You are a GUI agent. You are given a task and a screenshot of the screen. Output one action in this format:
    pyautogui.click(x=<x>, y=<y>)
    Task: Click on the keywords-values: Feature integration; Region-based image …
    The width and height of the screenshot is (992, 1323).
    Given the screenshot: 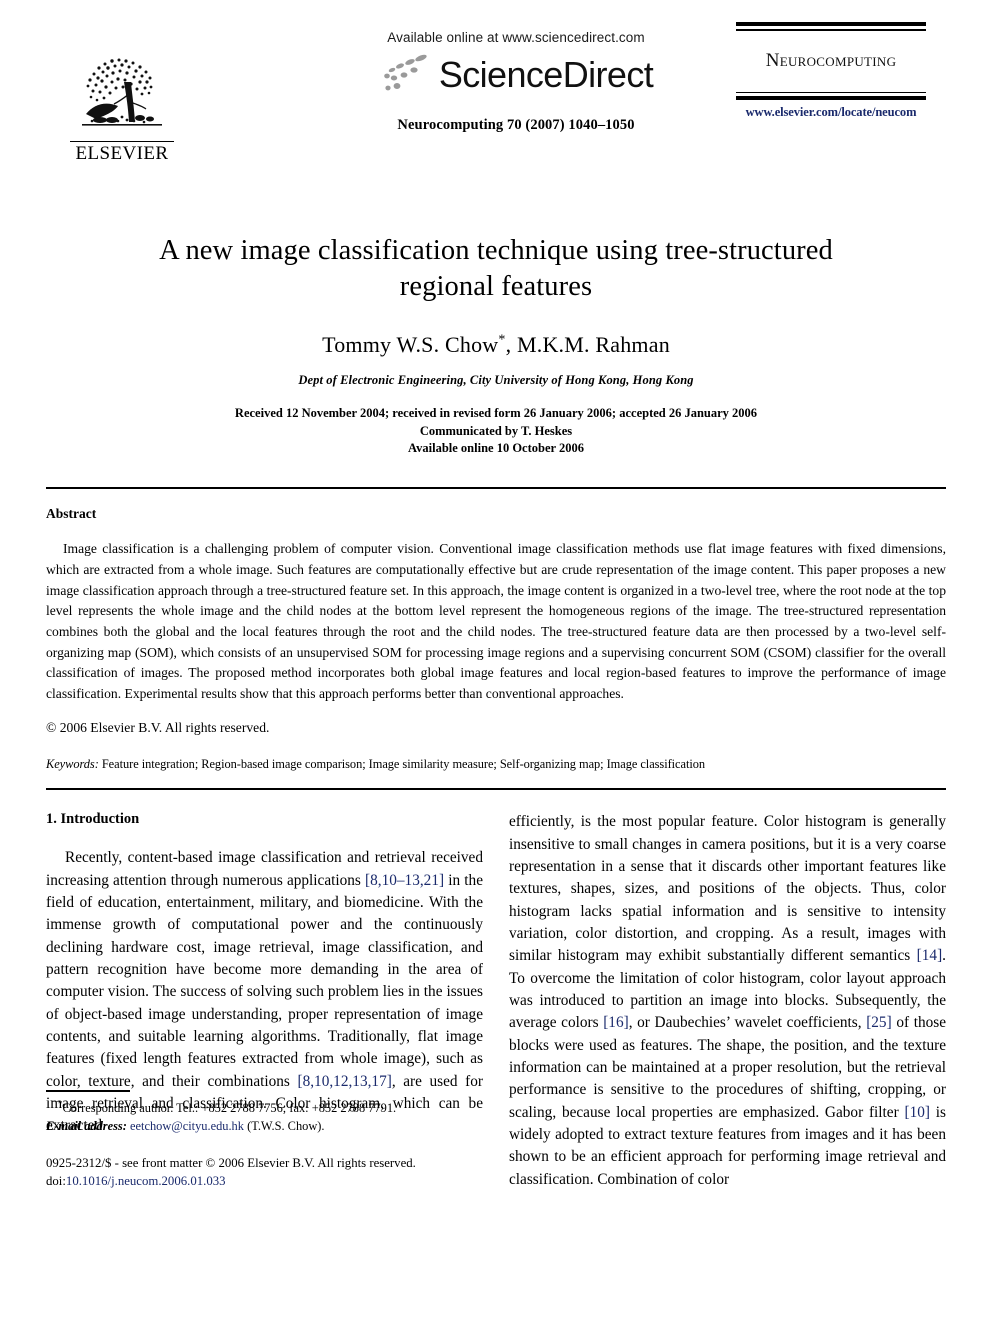 What is the action you would take?
    pyautogui.click(x=403, y=763)
    